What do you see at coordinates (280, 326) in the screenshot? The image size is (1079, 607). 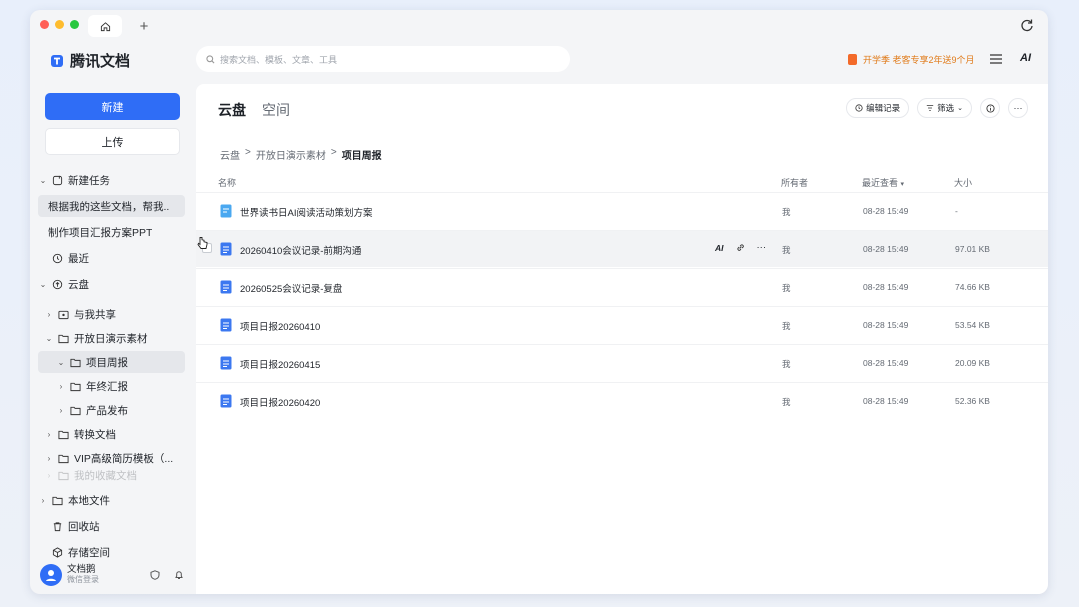 I see `file-name: 项目日报20260410` at bounding box center [280, 326].